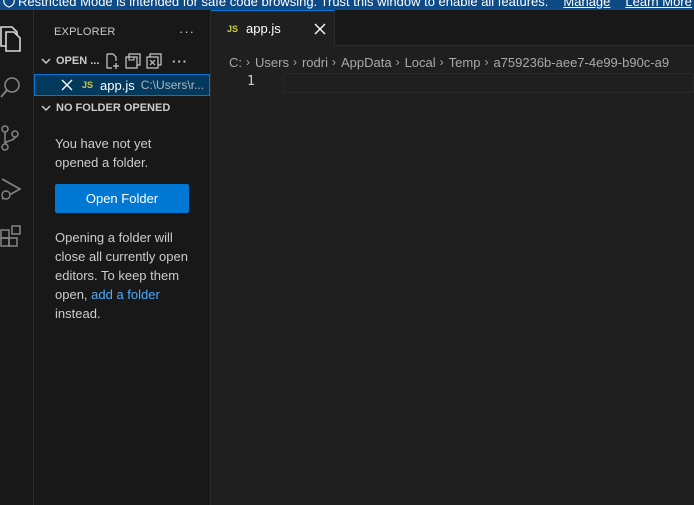  What do you see at coordinates (488, 83) in the screenshot?
I see `code-editor-line` at bounding box center [488, 83].